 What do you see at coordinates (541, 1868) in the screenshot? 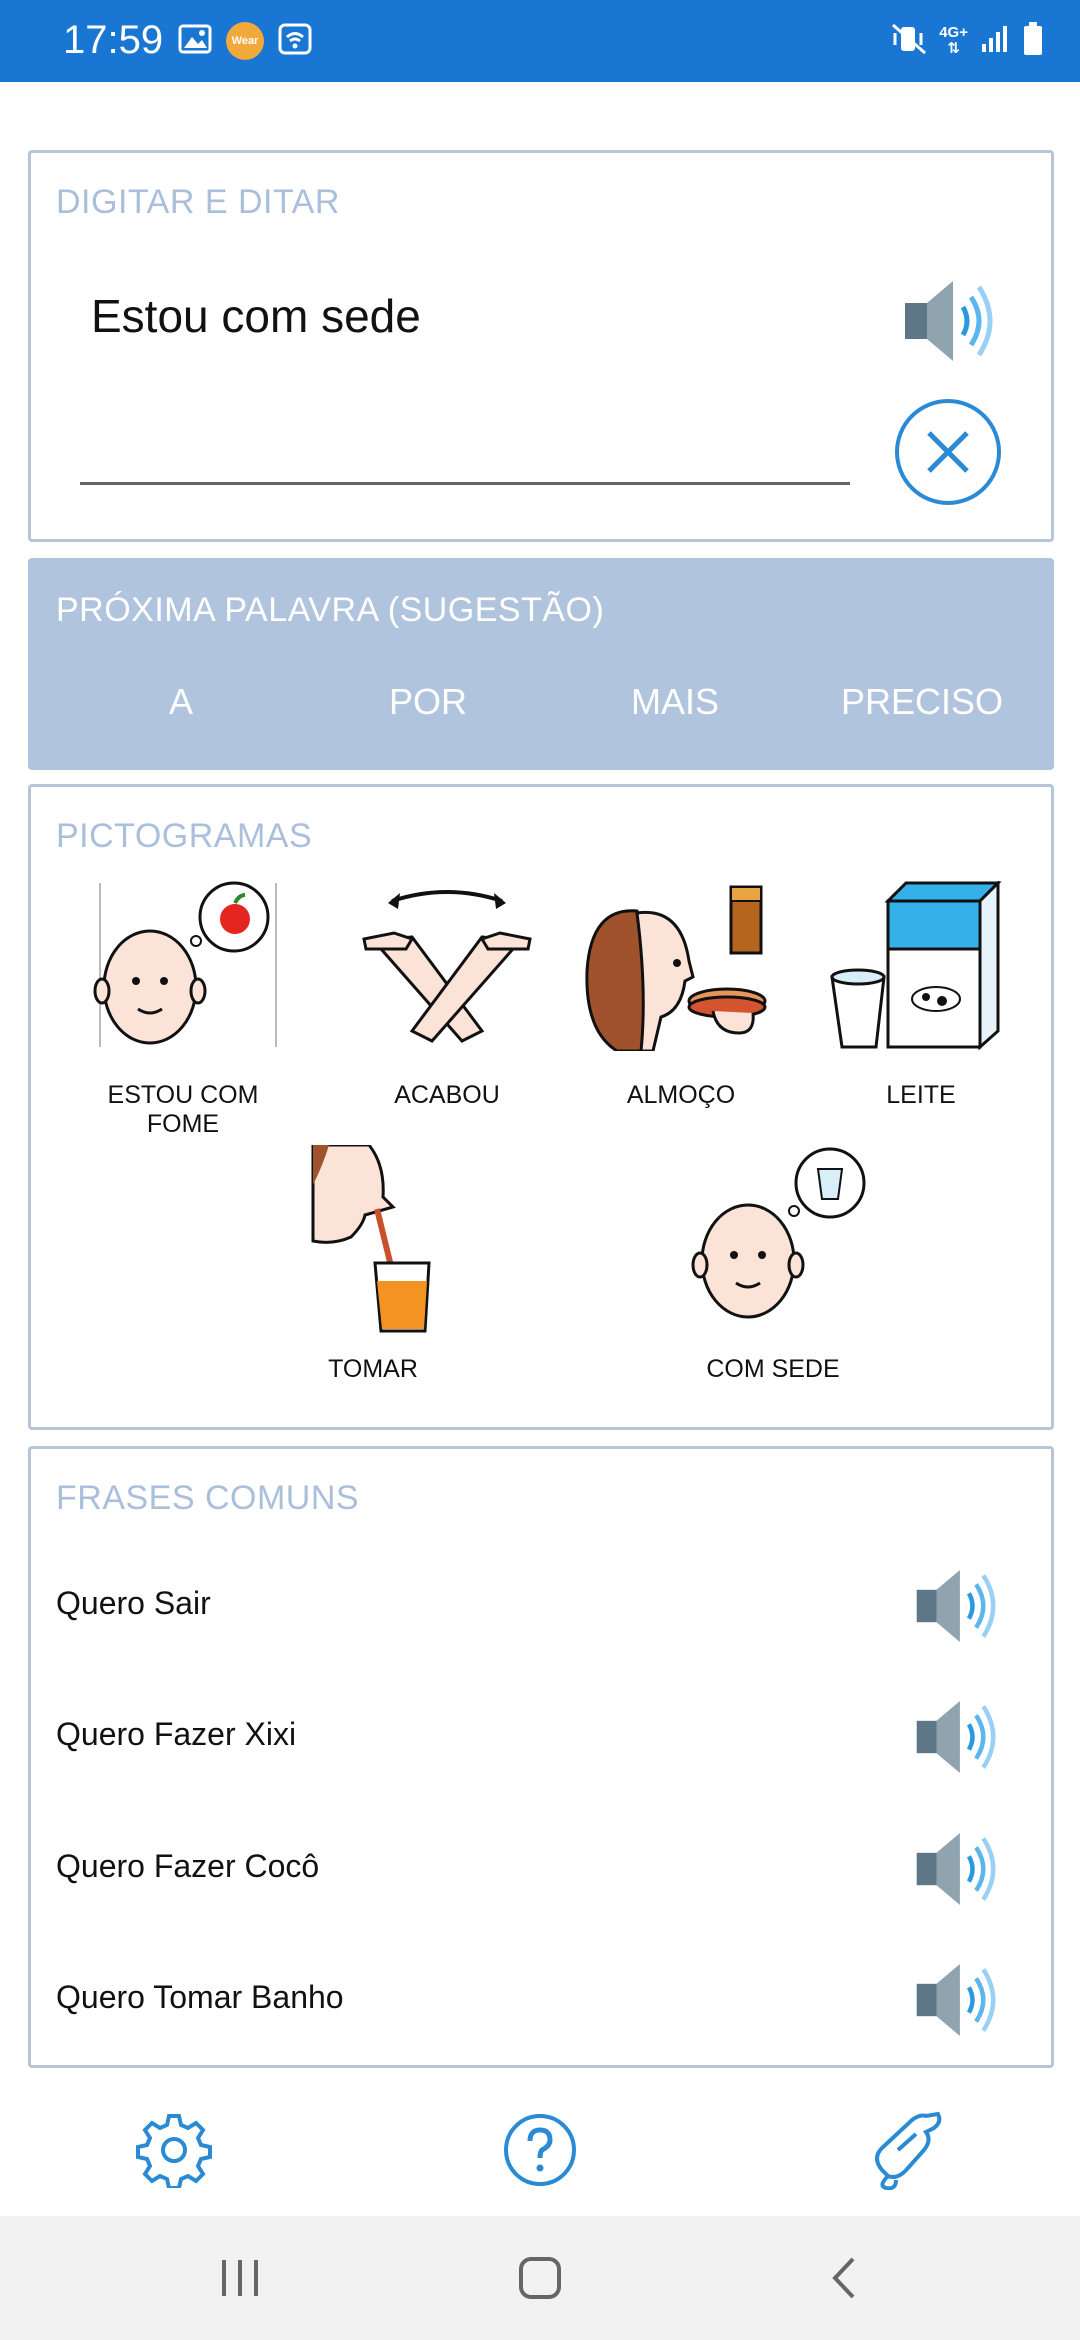
I see `phrase-row: Quero Fazer Cocô` at bounding box center [541, 1868].